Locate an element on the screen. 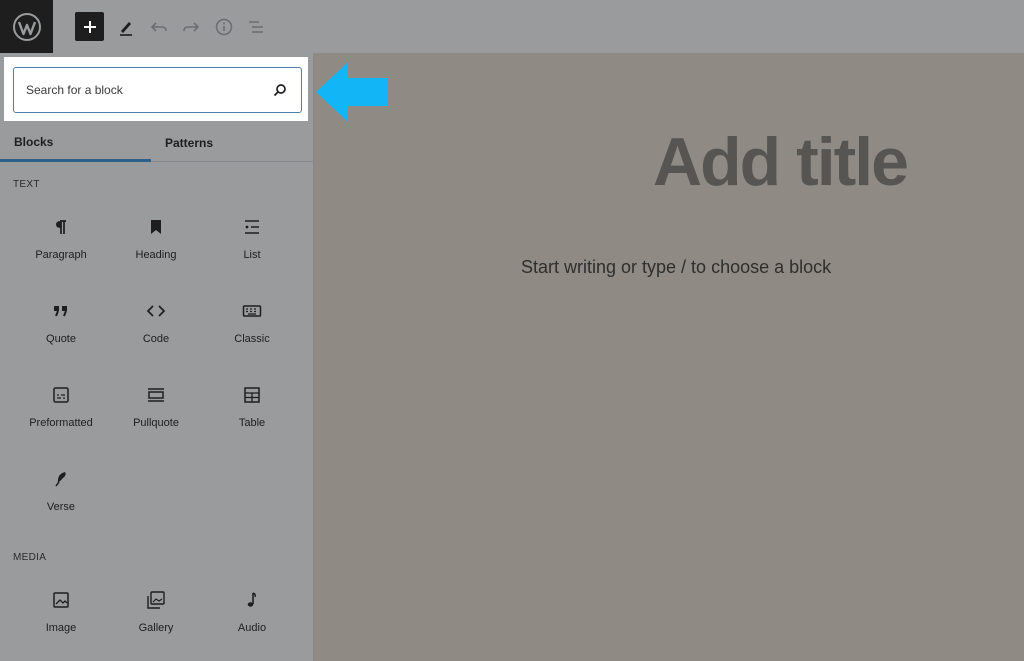 The height and width of the screenshot is (661, 1024). redo-button is located at coordinates (191, 27).